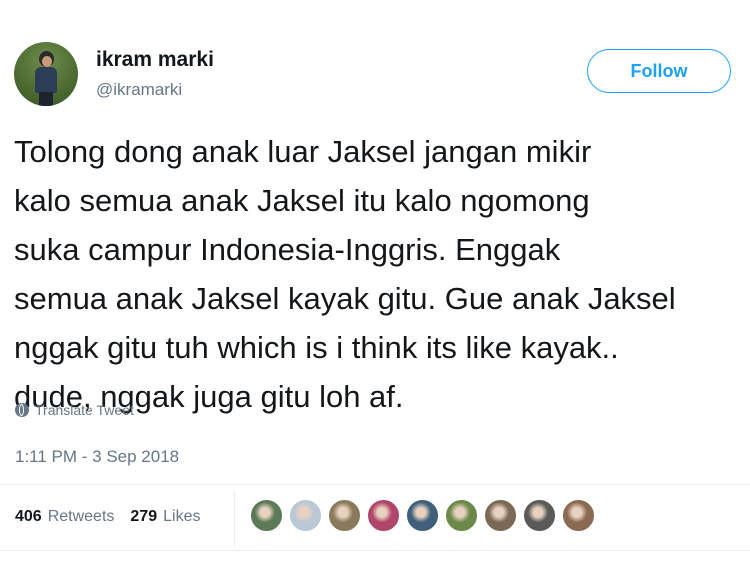 Image resolution: width=750 pixels, height=562 pixels. What do you see at coordinates (139, 90) in the screenshot?
I see `user-handle: @ikramarki` at bounding box center [139, 90].